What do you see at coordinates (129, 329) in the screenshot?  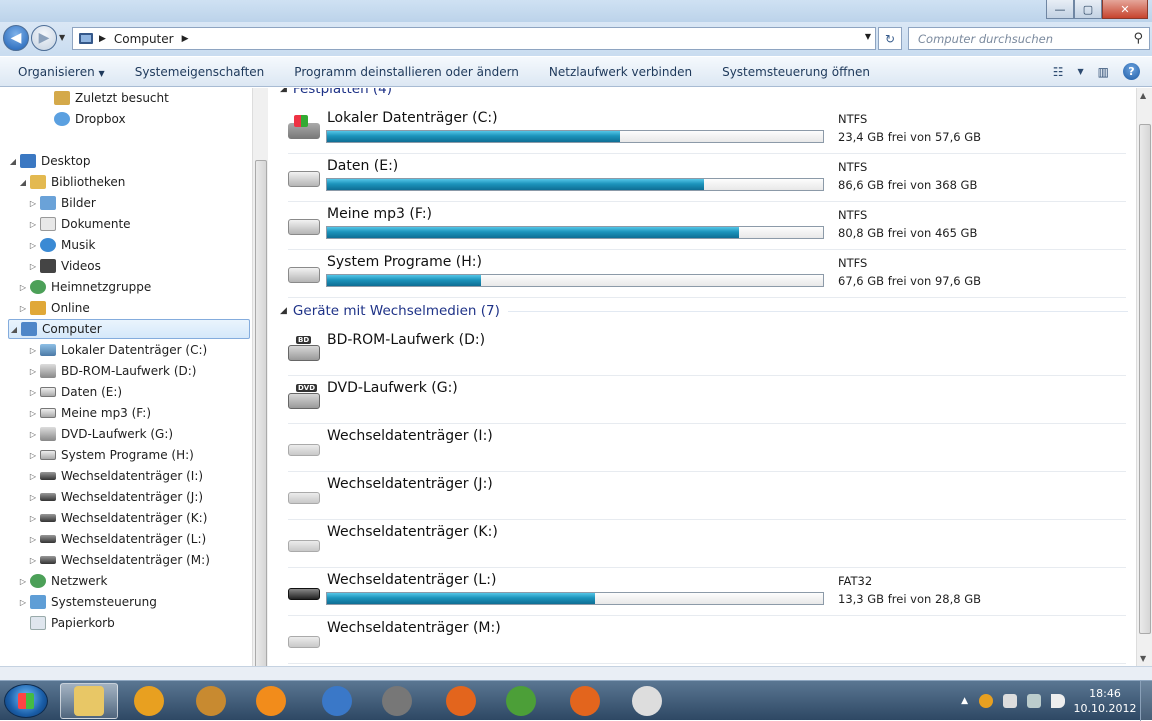 I see `nav-item: ◢ Computer` at bounding box center [129, 329].